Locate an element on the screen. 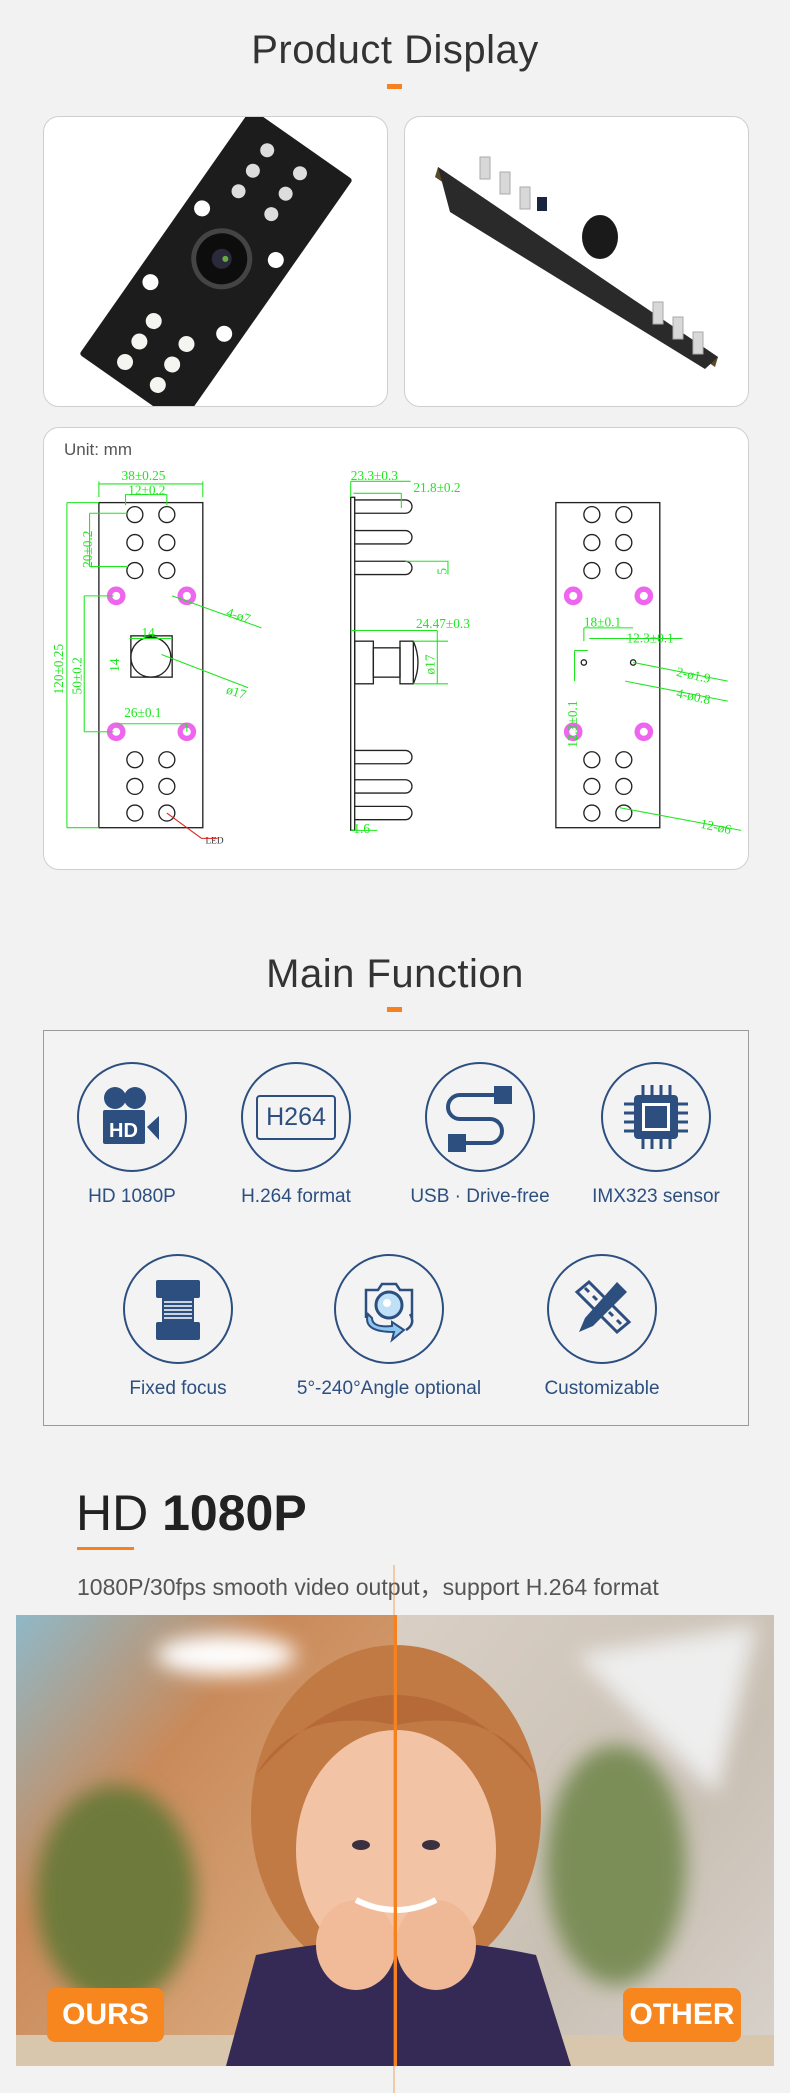 The width and height of the screenshot is (790, 2093). main-function-title: Main Function is located at coordinates (395, 974).